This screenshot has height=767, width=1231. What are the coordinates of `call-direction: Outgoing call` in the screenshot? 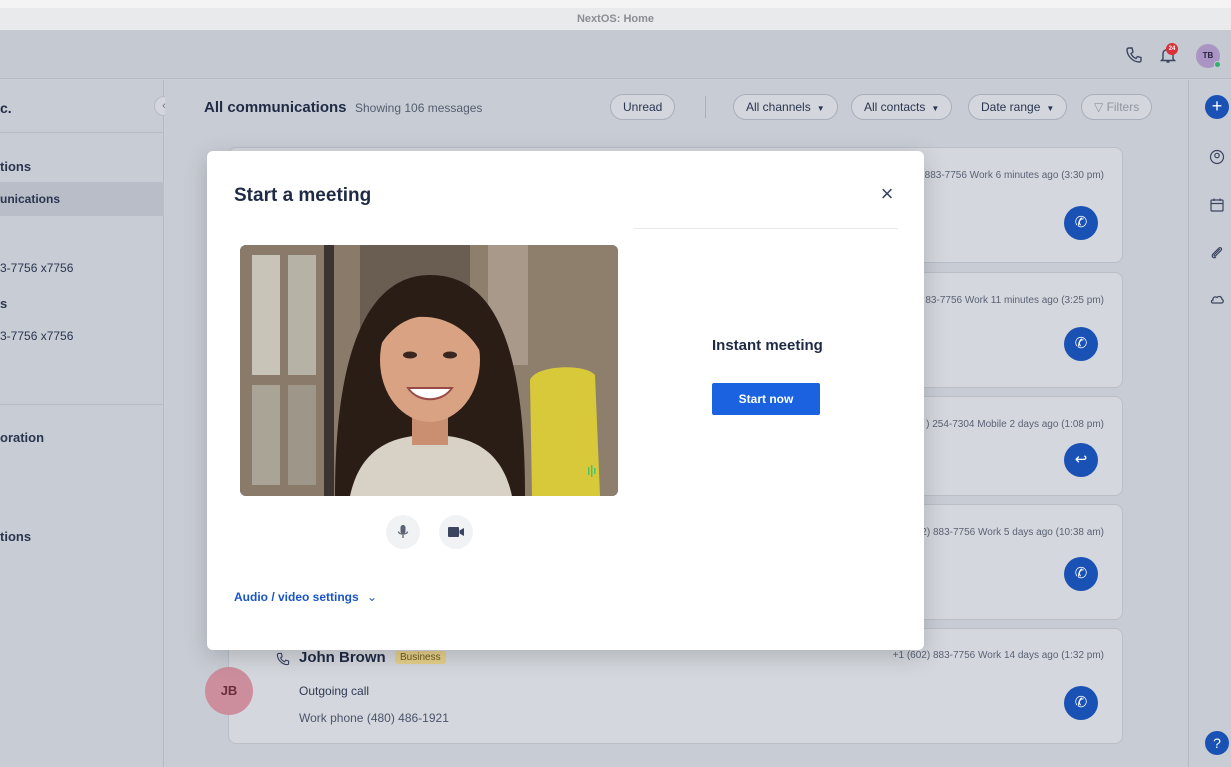 It's located at (334, 691).